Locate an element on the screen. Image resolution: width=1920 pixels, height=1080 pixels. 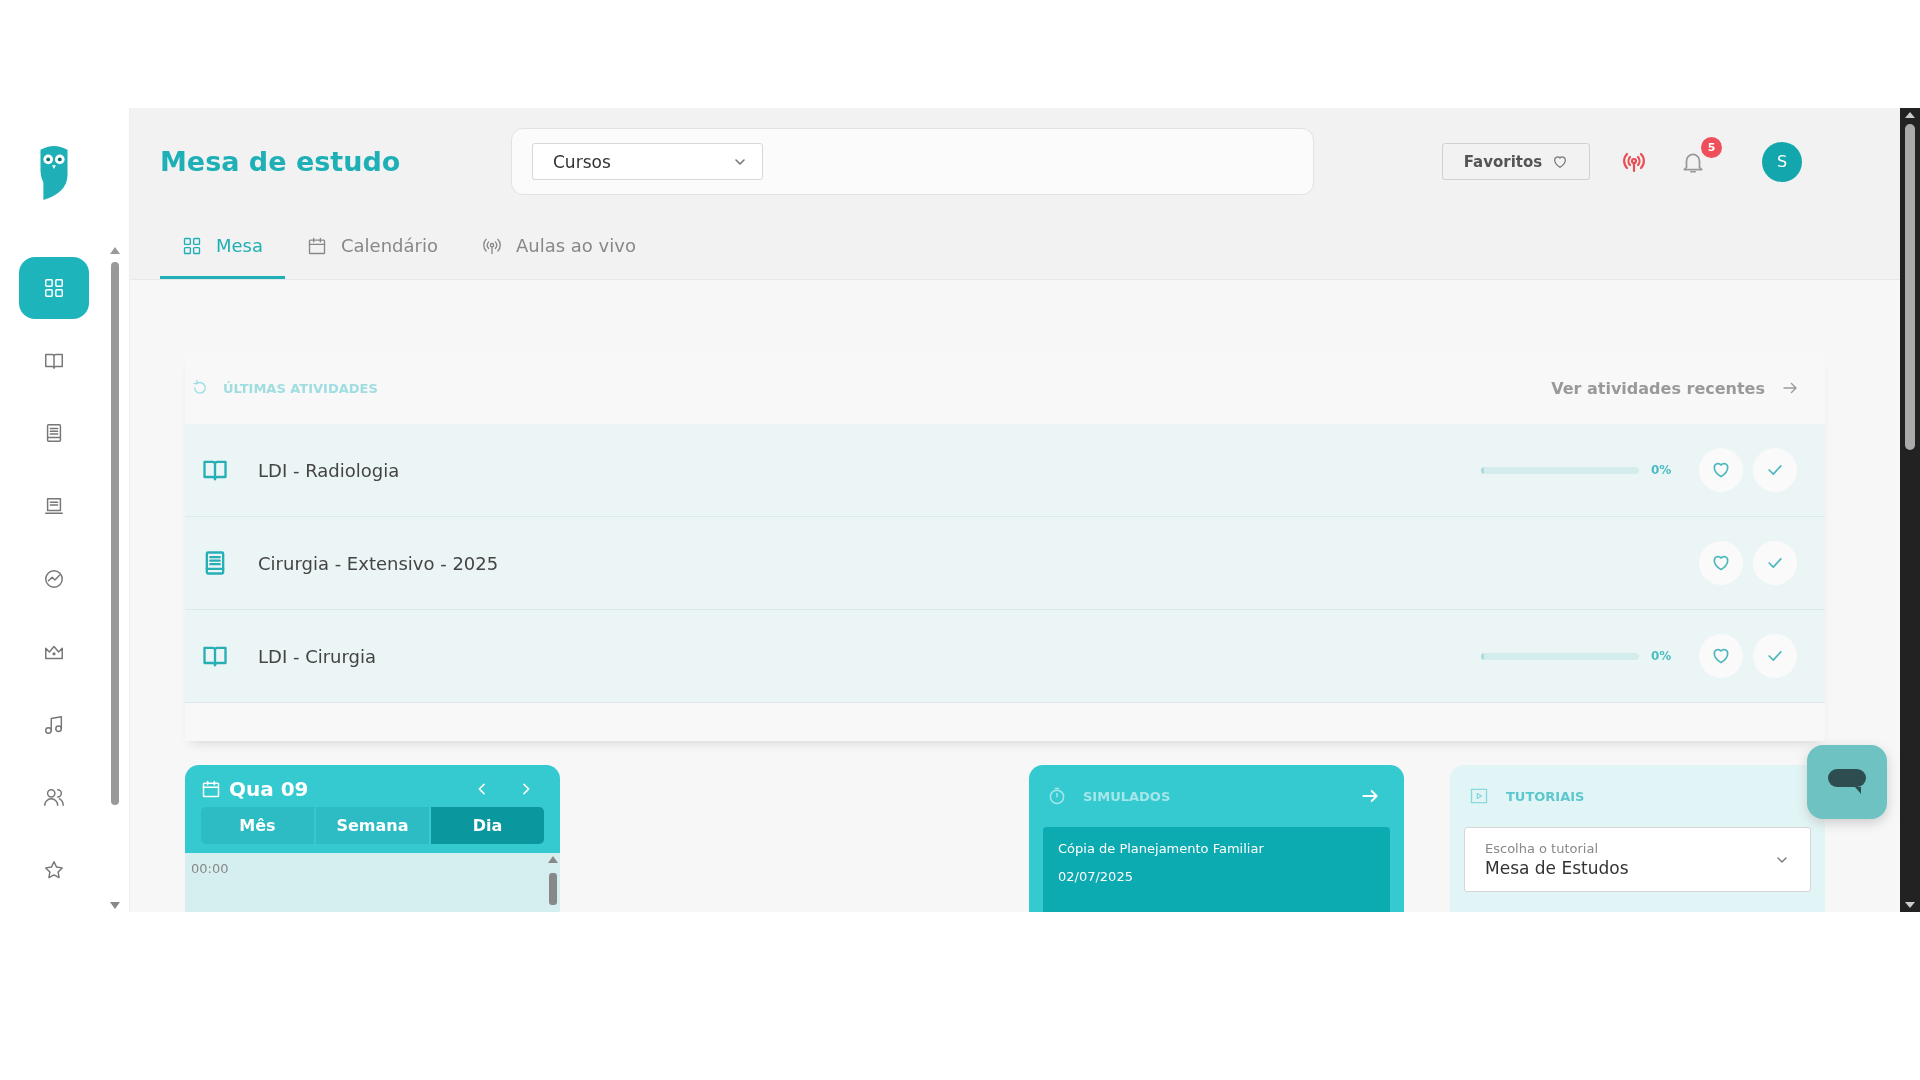
refresh-icon is located at coordinates (200, 388).